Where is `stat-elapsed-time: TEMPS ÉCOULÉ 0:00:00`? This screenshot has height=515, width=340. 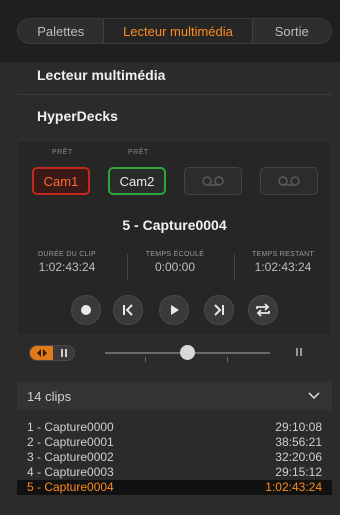
stat-elapsed-time: TEMPS ÉCOULÉ 0:00:00 is located at coordinates (175, 262).